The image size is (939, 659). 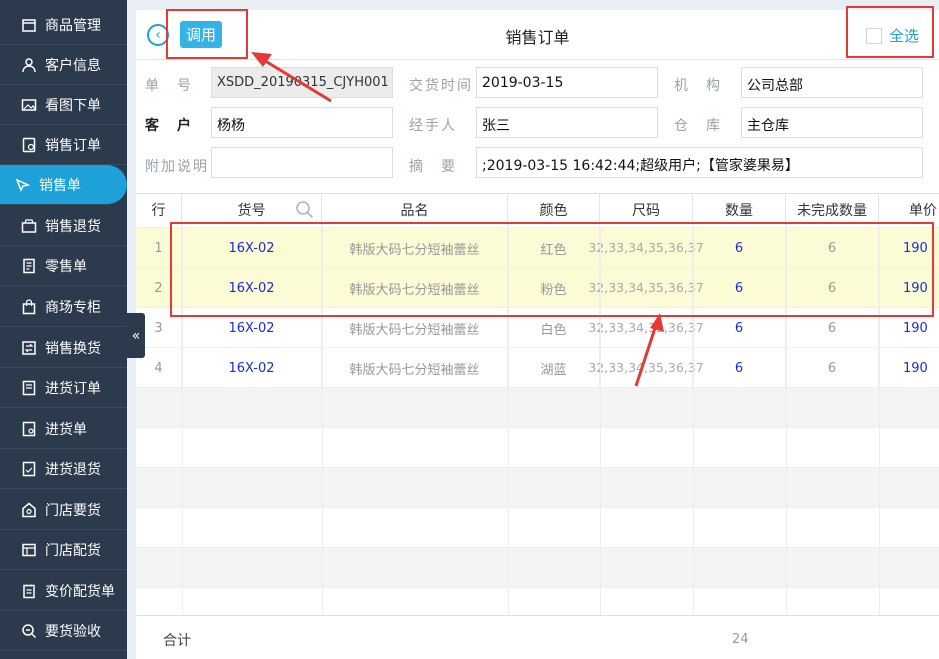 I want to click on warehouse-label: 仓 库, so click(x=698, y=126).